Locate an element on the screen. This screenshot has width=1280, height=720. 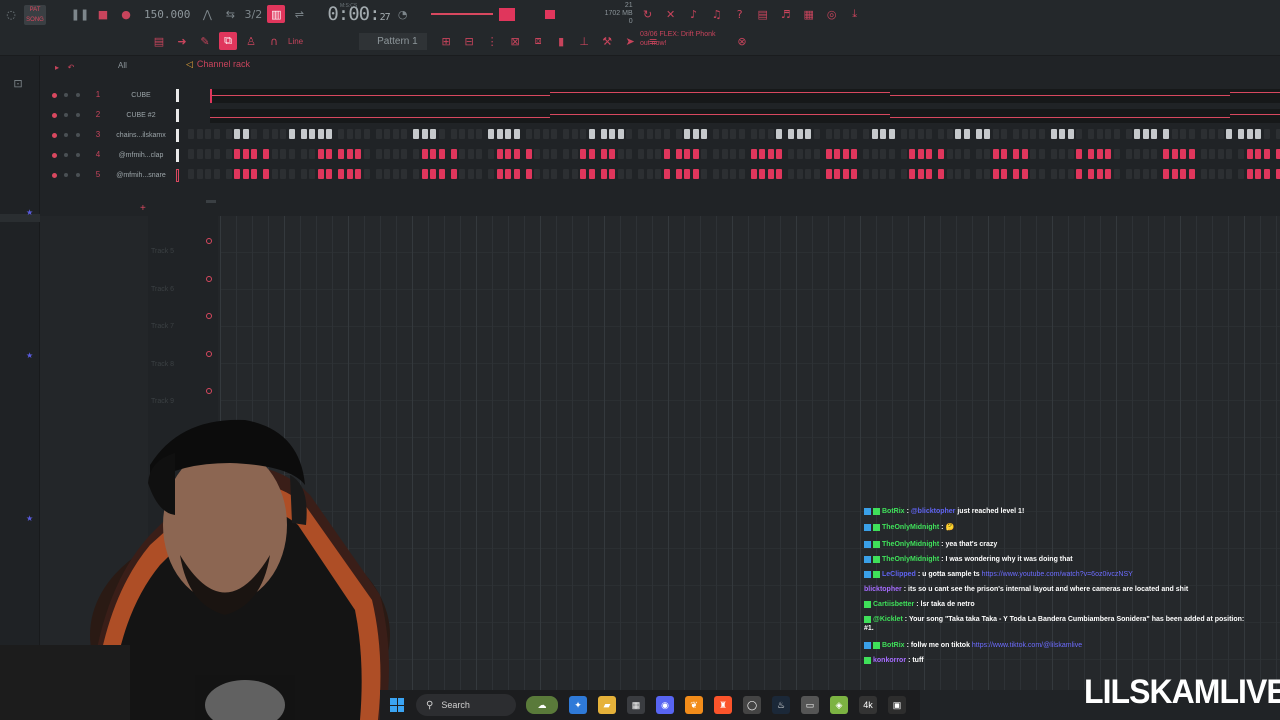
plugin-icon: ▤ is located at coordinates (763, 14).